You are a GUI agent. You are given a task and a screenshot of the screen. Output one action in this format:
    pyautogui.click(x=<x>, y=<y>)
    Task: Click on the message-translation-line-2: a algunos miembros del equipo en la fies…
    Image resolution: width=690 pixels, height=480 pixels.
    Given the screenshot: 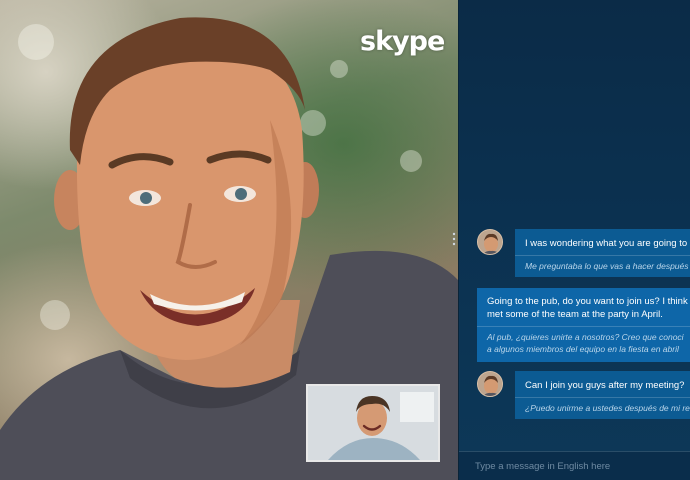 What is the action you would take?
    pyautogui.click(x=583, y=349)
    